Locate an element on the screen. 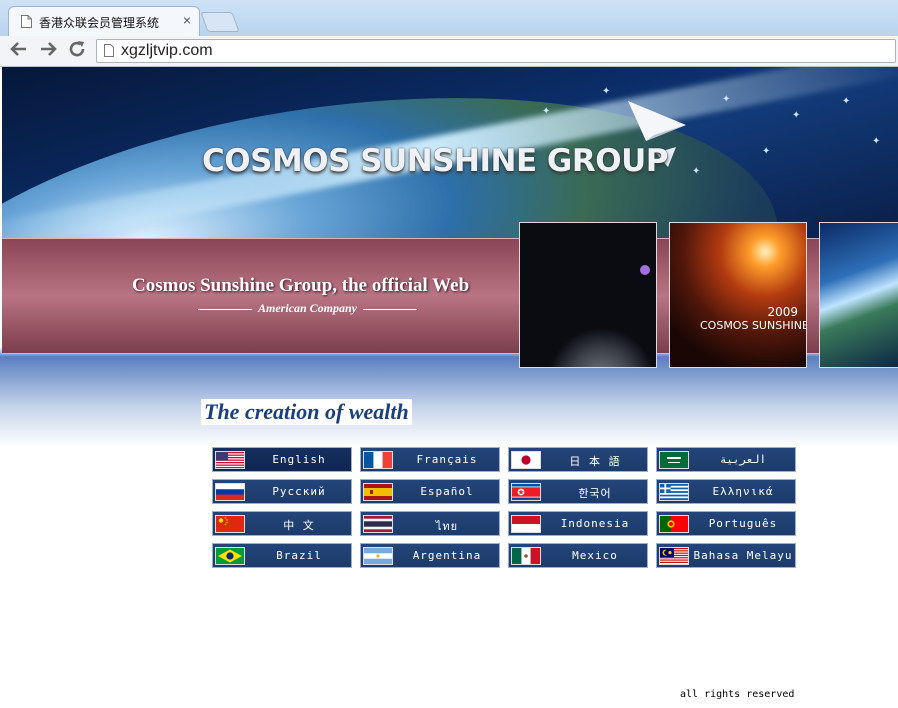 Image resolution: width=898 pixels, height=708 pixels. language-button-portuguese: Português is located at coordinates (726, 523).